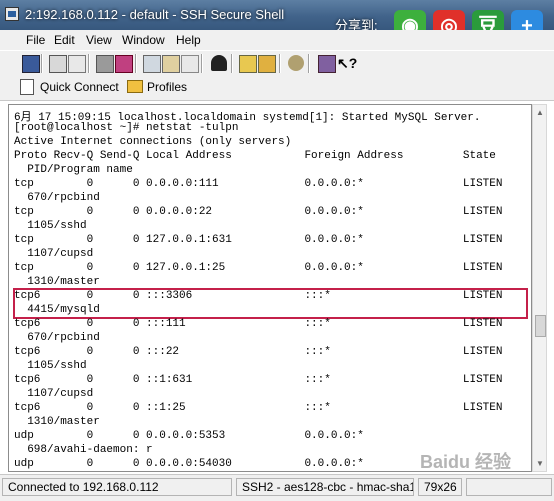 Image resolution: width=554 pixels, height=501 pixels. I want to click on terminal-scrollbar: ▲ ▼, so click(539, 288).